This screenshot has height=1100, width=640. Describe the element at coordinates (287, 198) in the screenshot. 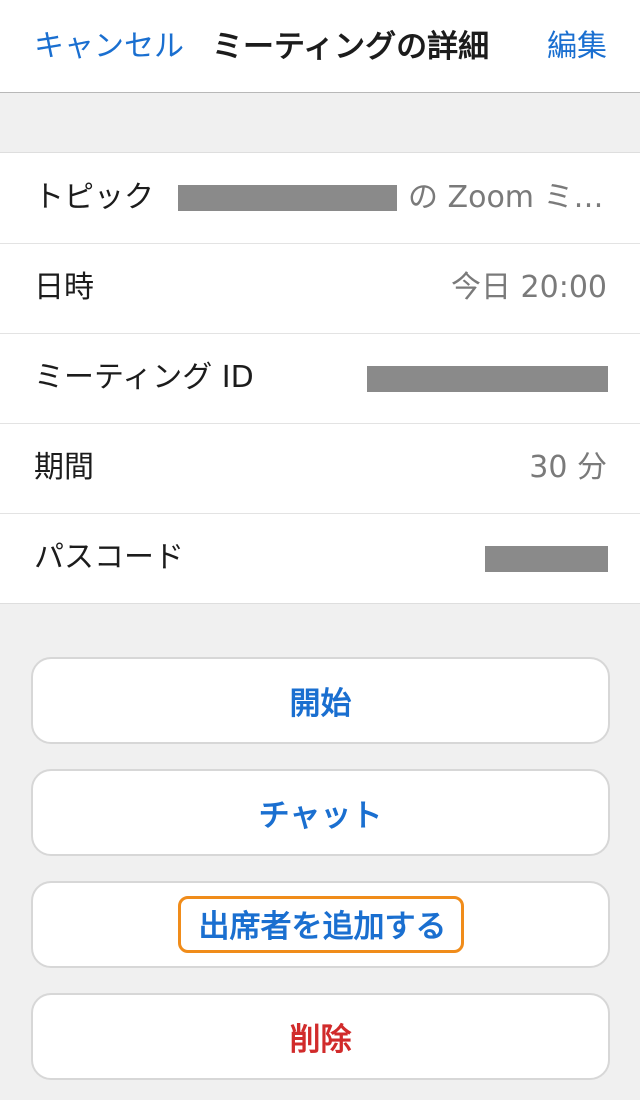

I see `topic-redaction` at that location.